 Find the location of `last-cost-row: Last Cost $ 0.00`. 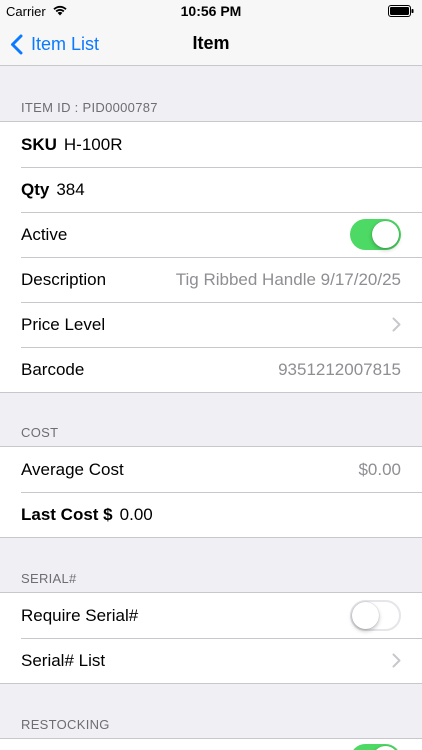

last-cost-row: Last Cost $ 0.00 is located at coordinates (211, 514).